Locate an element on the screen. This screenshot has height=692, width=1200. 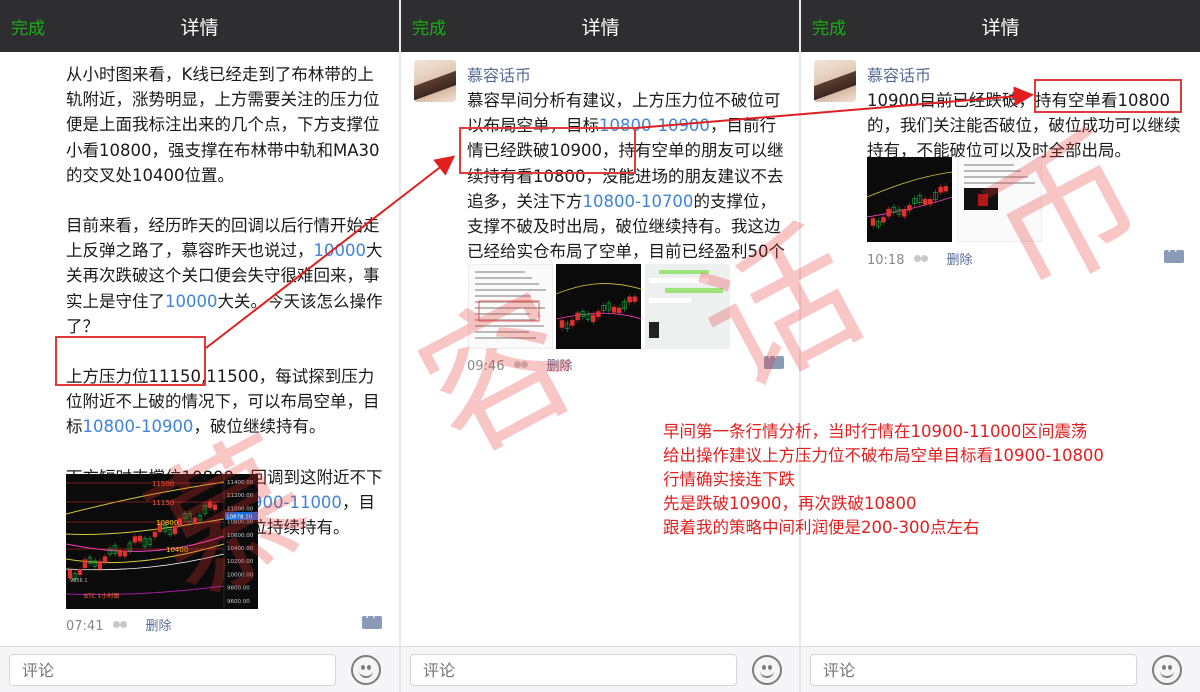
price-tick-label: 11000.00 is located at coordinates (240, 509).